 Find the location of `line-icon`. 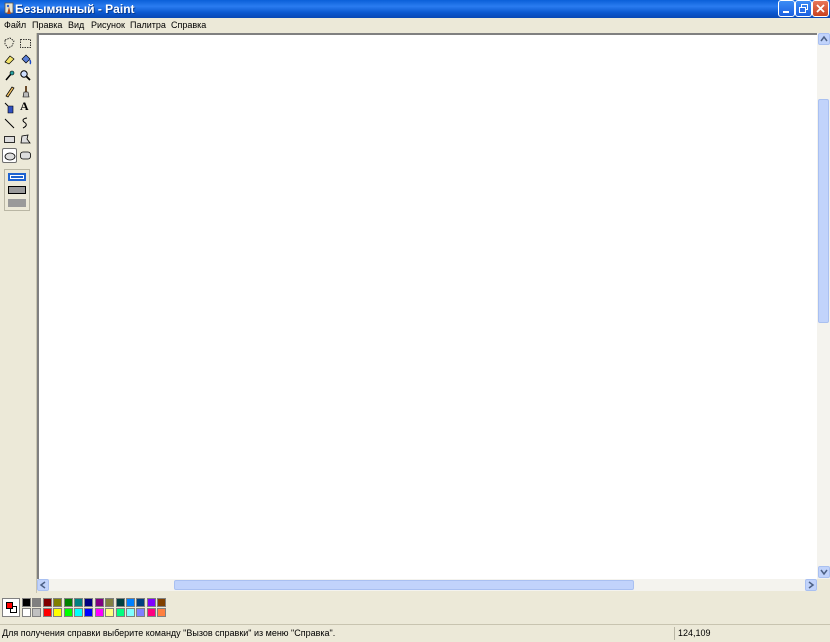

line-icon is located at coordinates (9, 123).